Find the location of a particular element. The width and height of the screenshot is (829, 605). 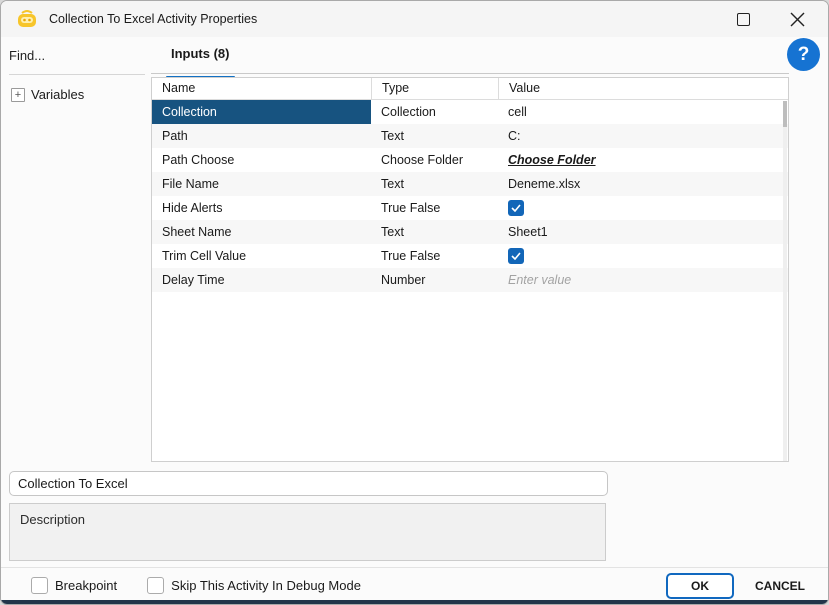

find-field-wrap is located at coordinates (77, 61).